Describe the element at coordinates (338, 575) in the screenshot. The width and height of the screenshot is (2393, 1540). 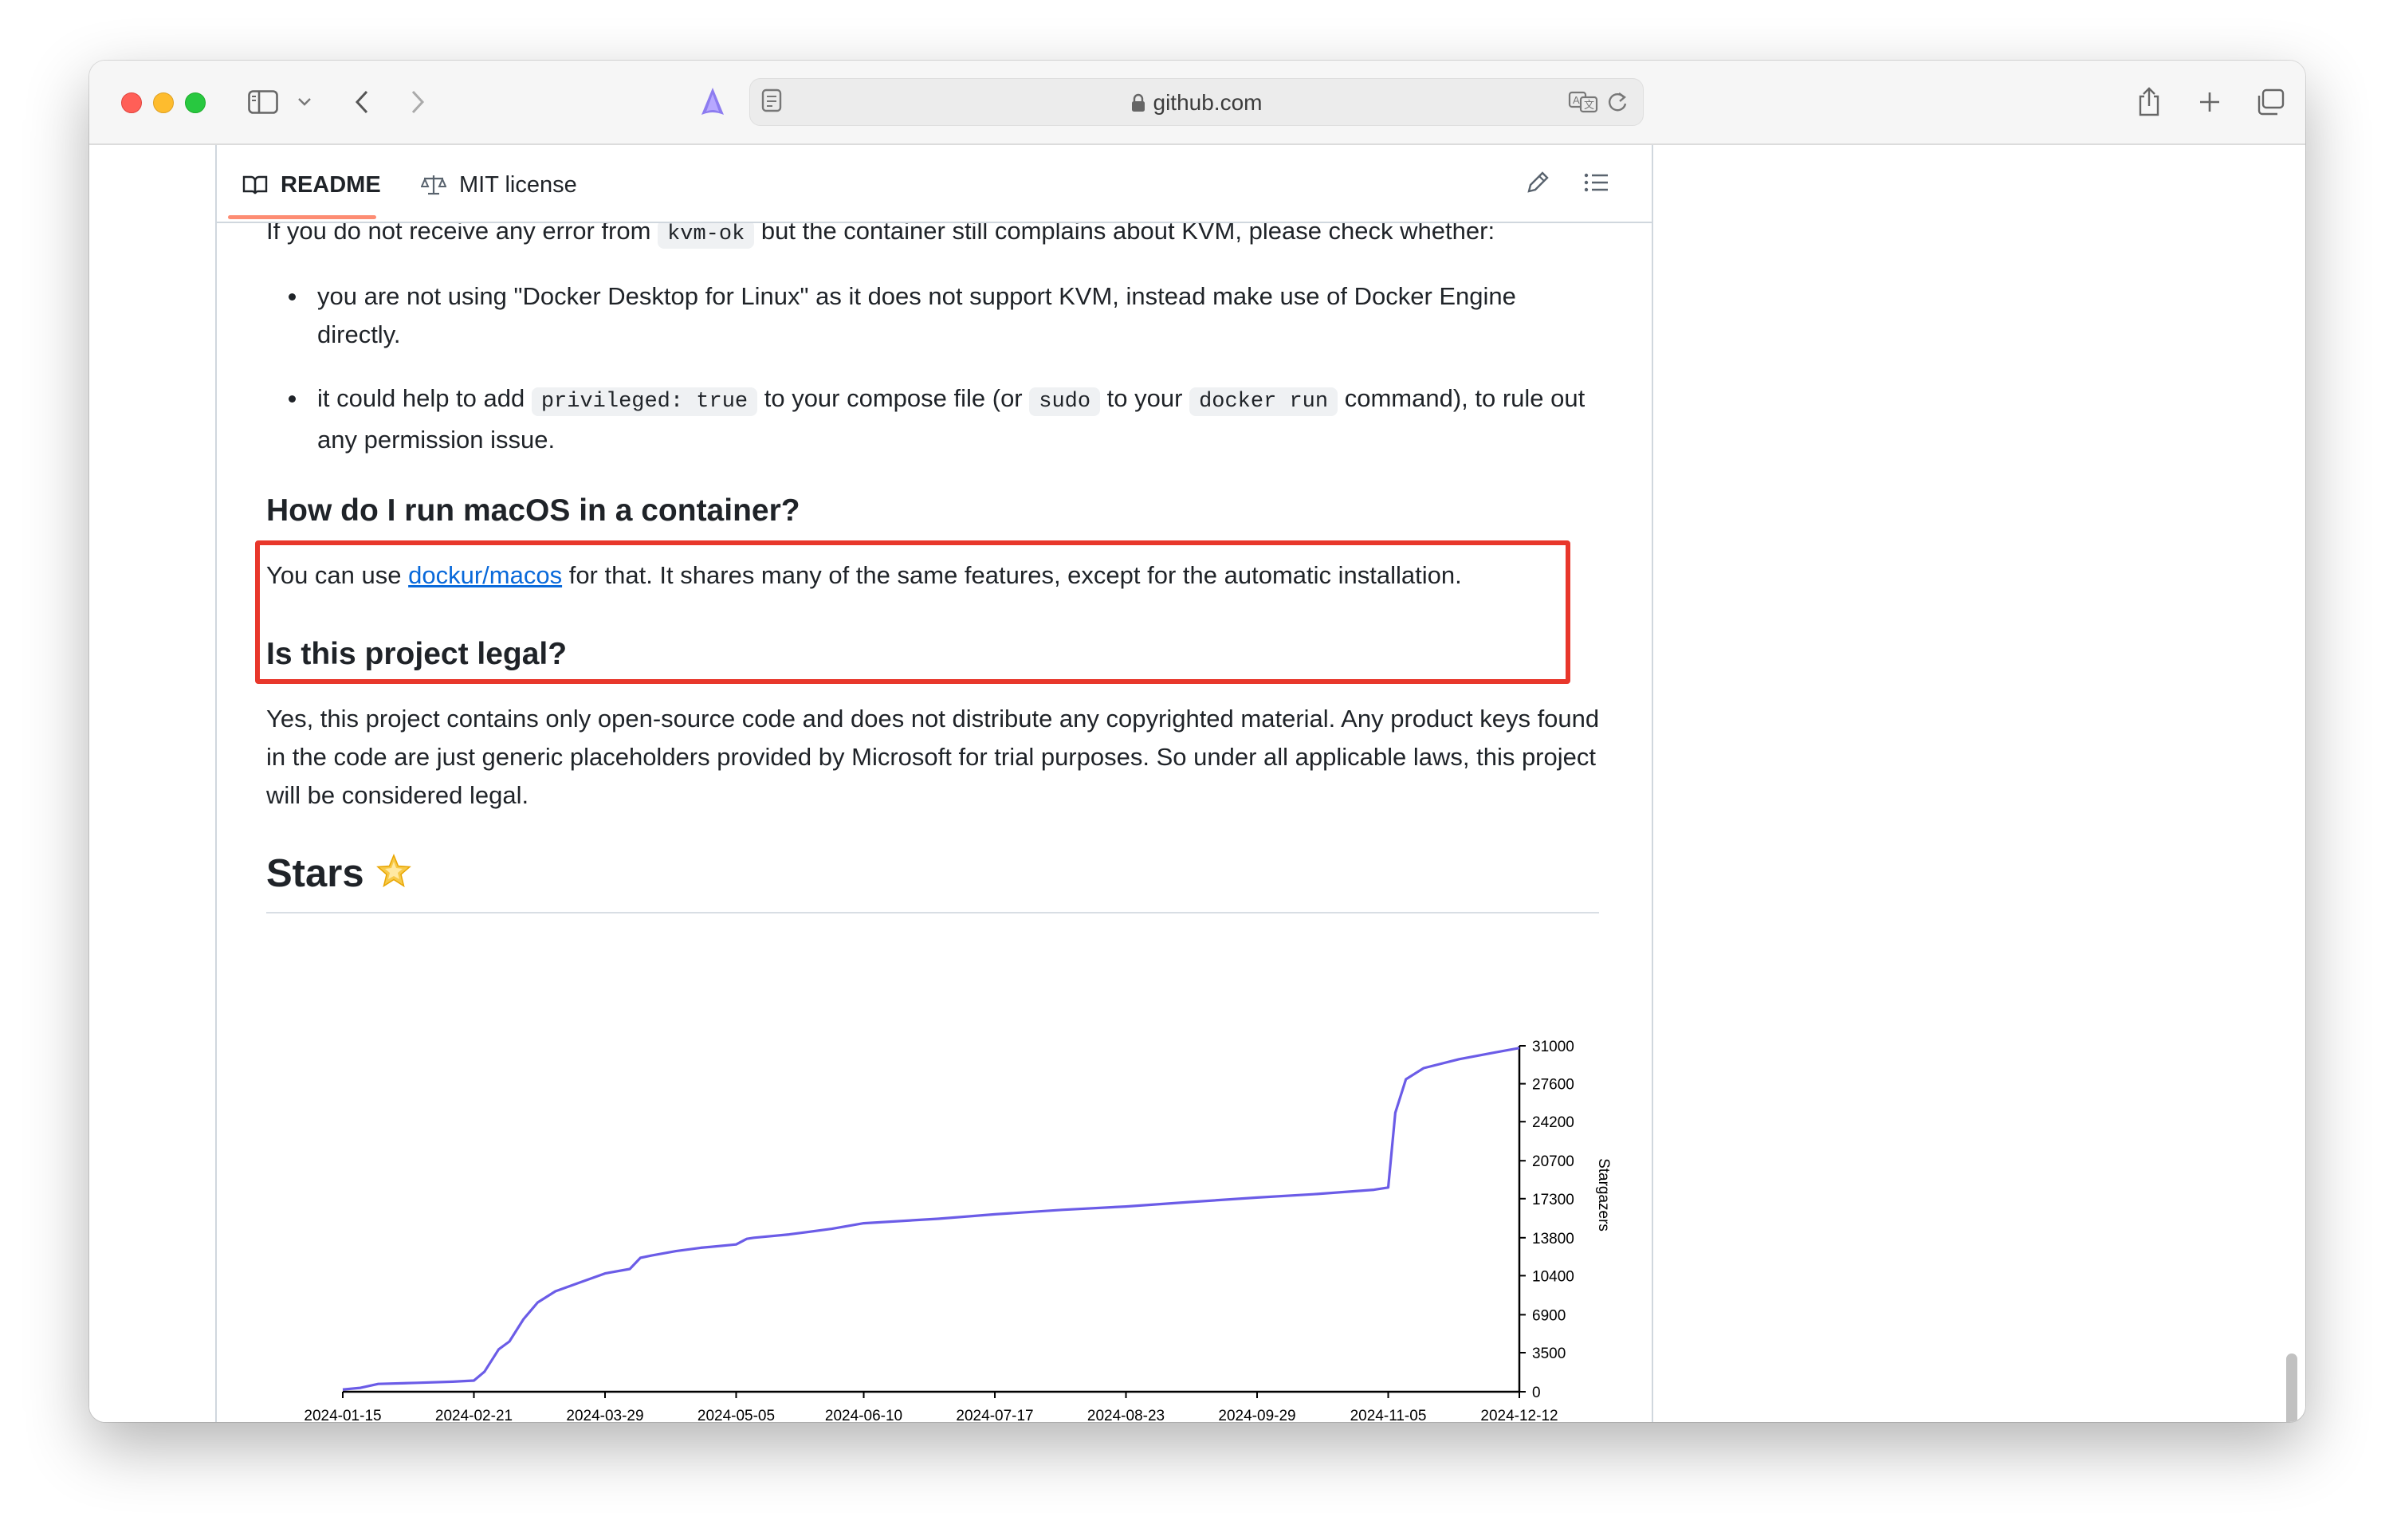
I see `macos-text-a: You can use` at that location.